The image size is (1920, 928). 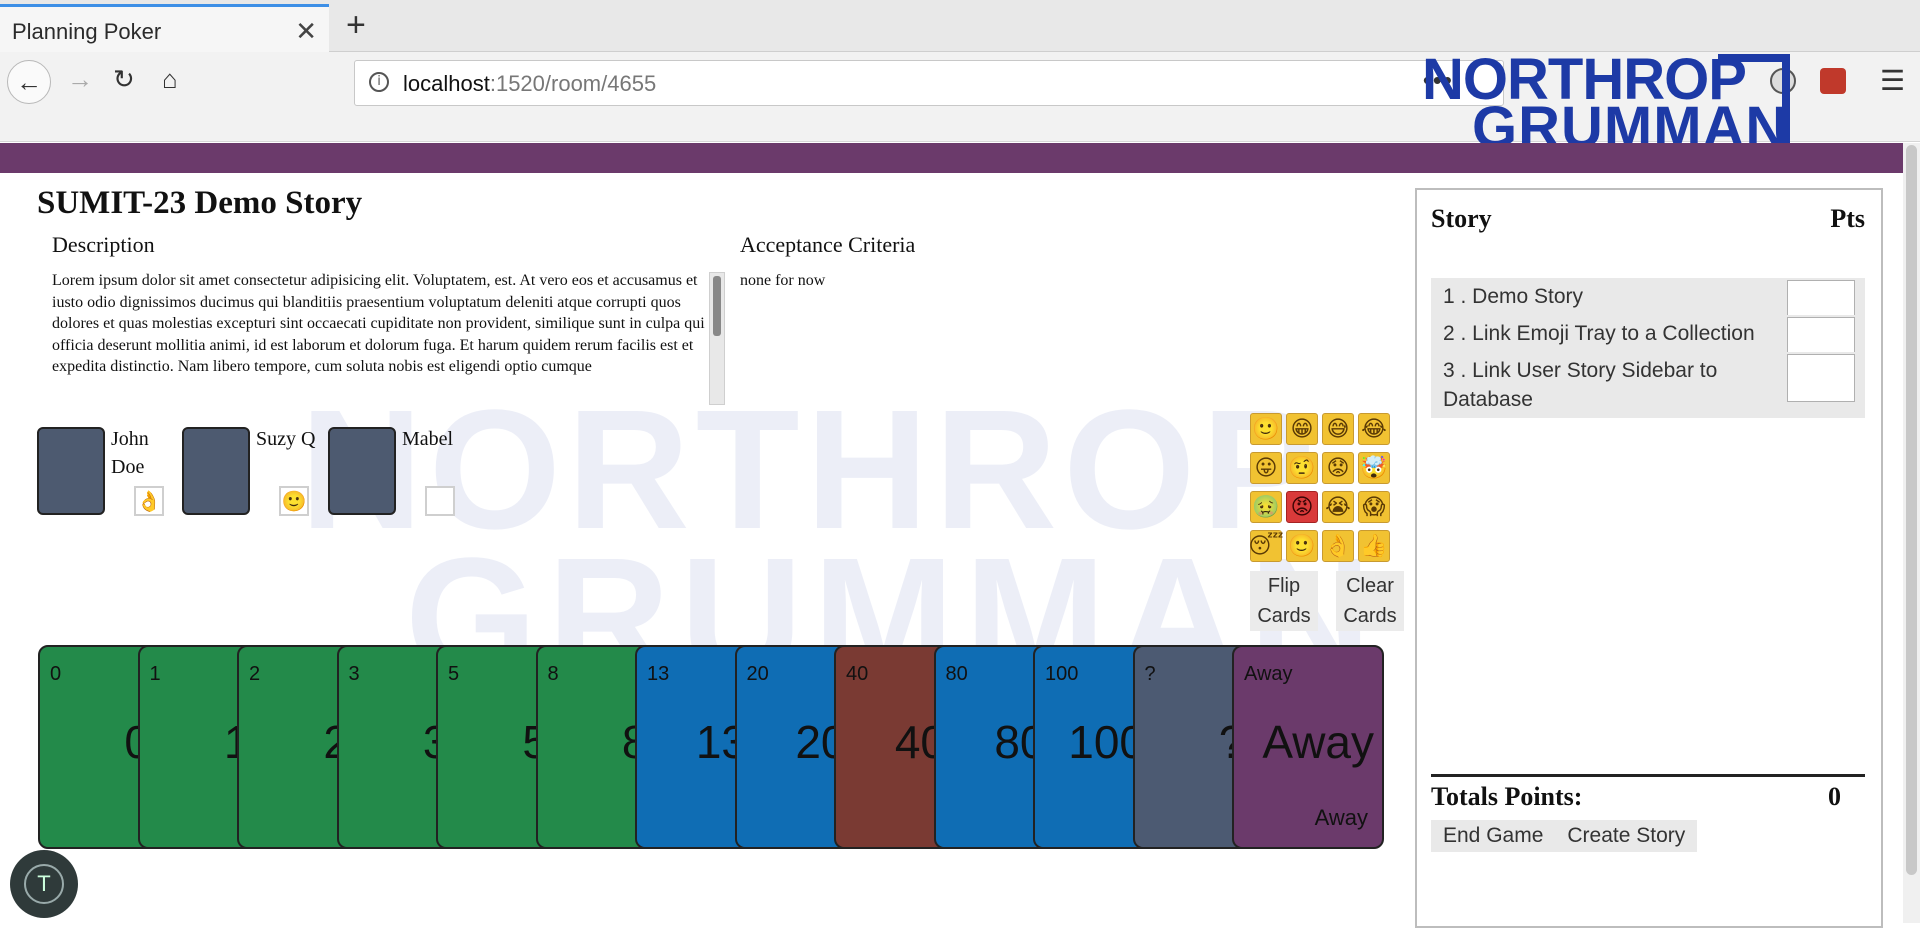 What do you see at coordinates (1338, 546) in the screenshot?
I see `ok-hand-emoji-icon: 👌` at bounding box center [1338, 546].